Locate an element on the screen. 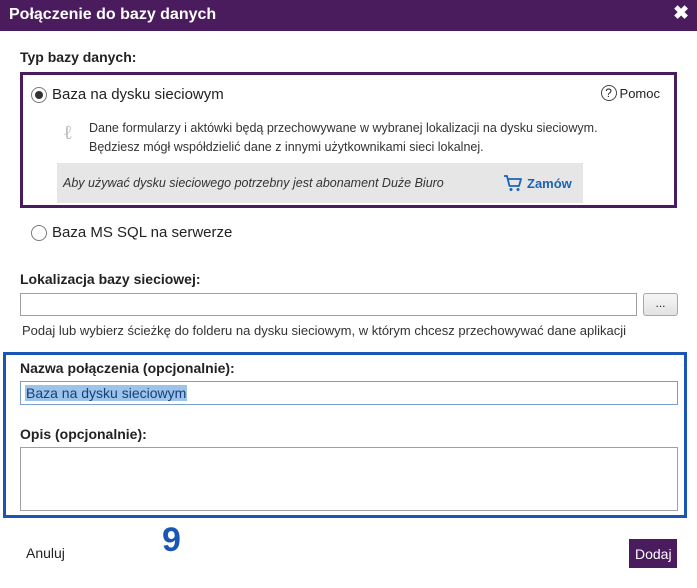  close-icon: ✖ is located at coordinates (681, 14).